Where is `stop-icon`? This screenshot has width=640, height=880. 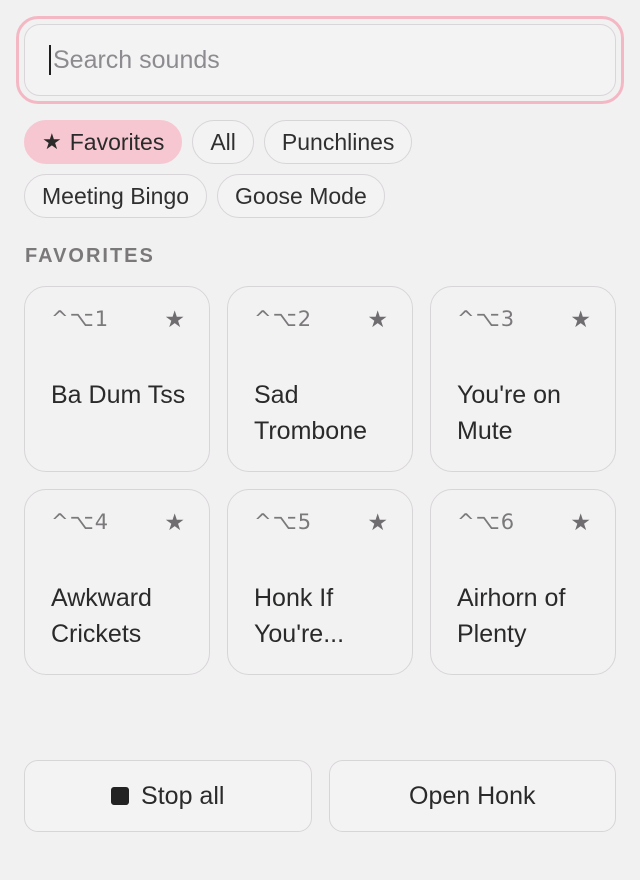
stop-icon is located at coordinates (120, 796).